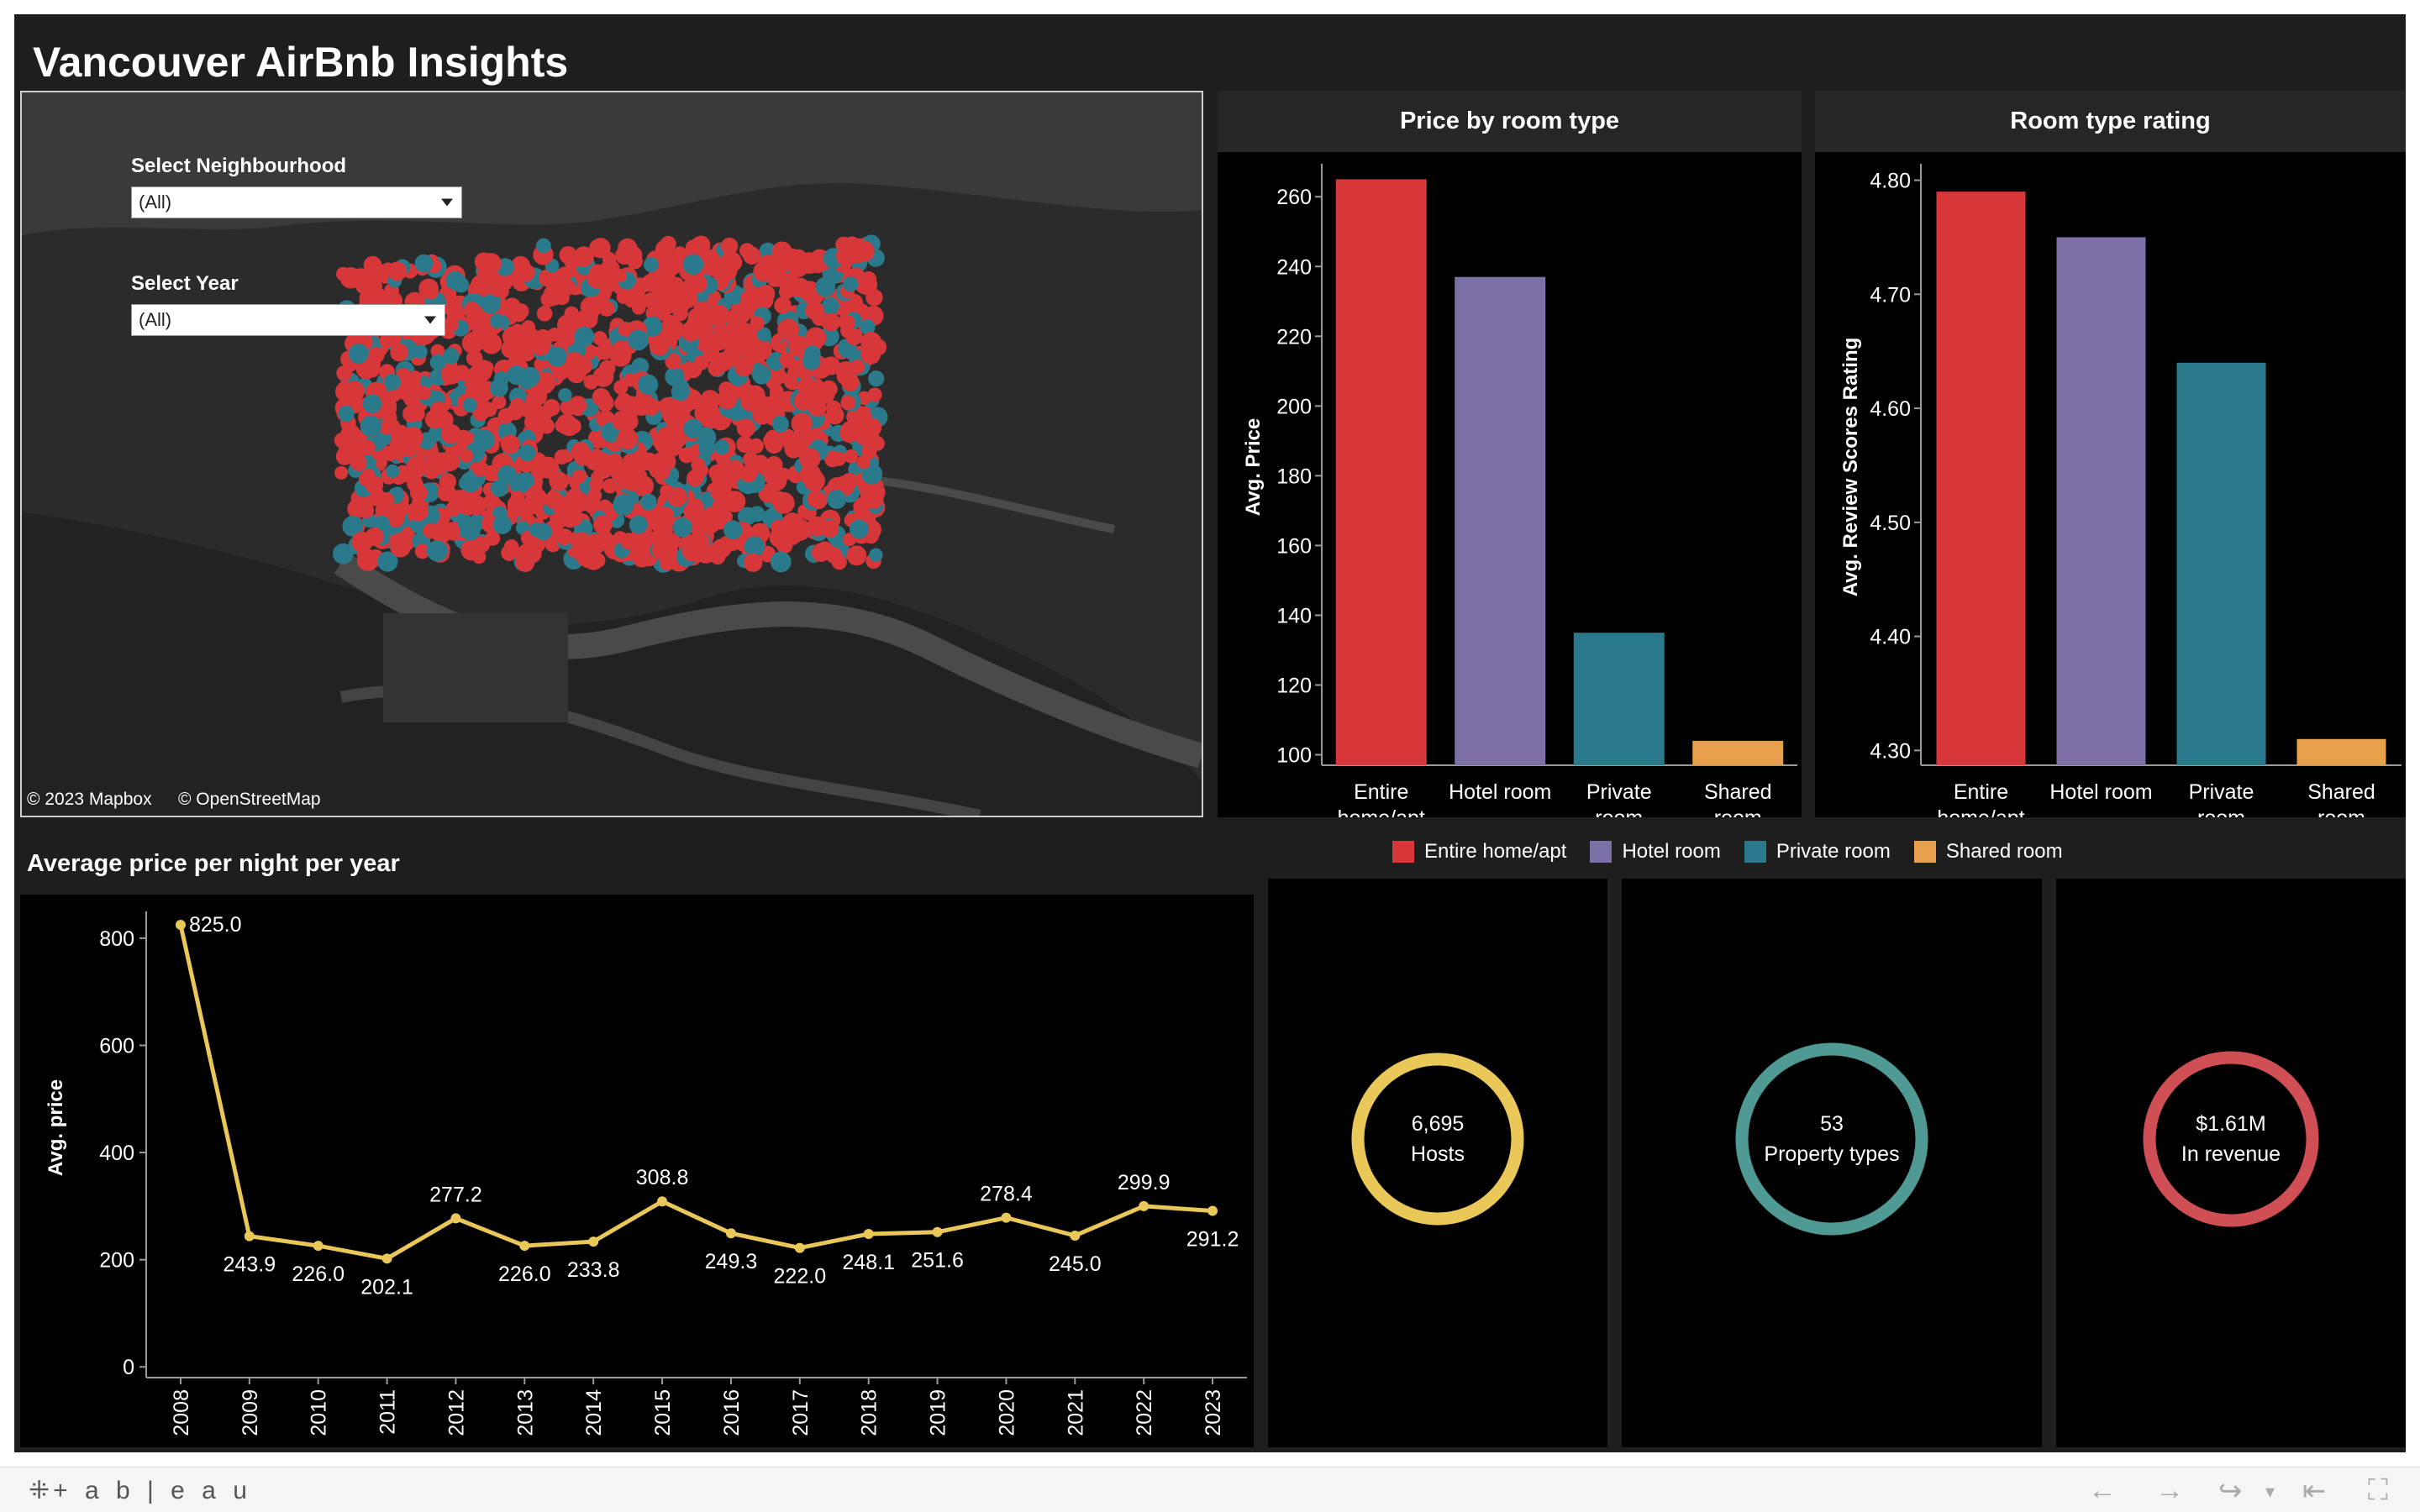  Describe the element at coordinates (1817, 852) in the screenshot. I see `legend-item-private: Private room` at that location.